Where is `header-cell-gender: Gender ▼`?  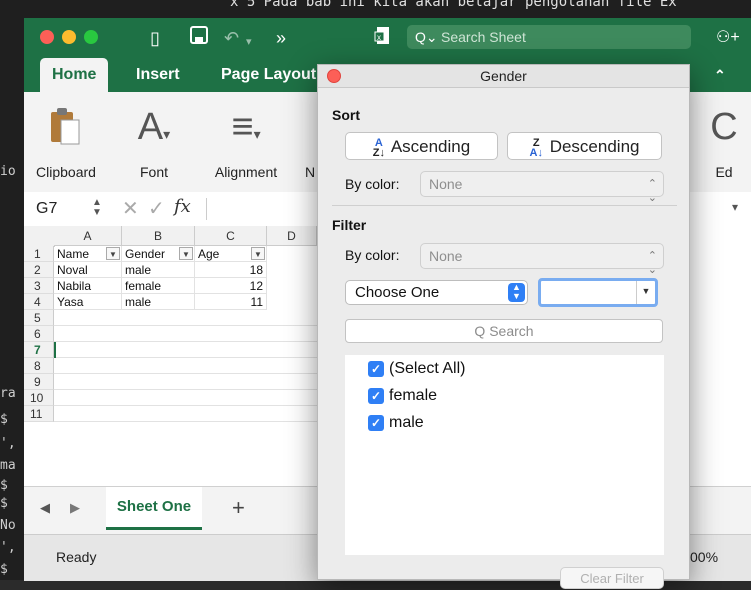 header-cell-gender: Gender ▼ is located at coordinates (158, 254).